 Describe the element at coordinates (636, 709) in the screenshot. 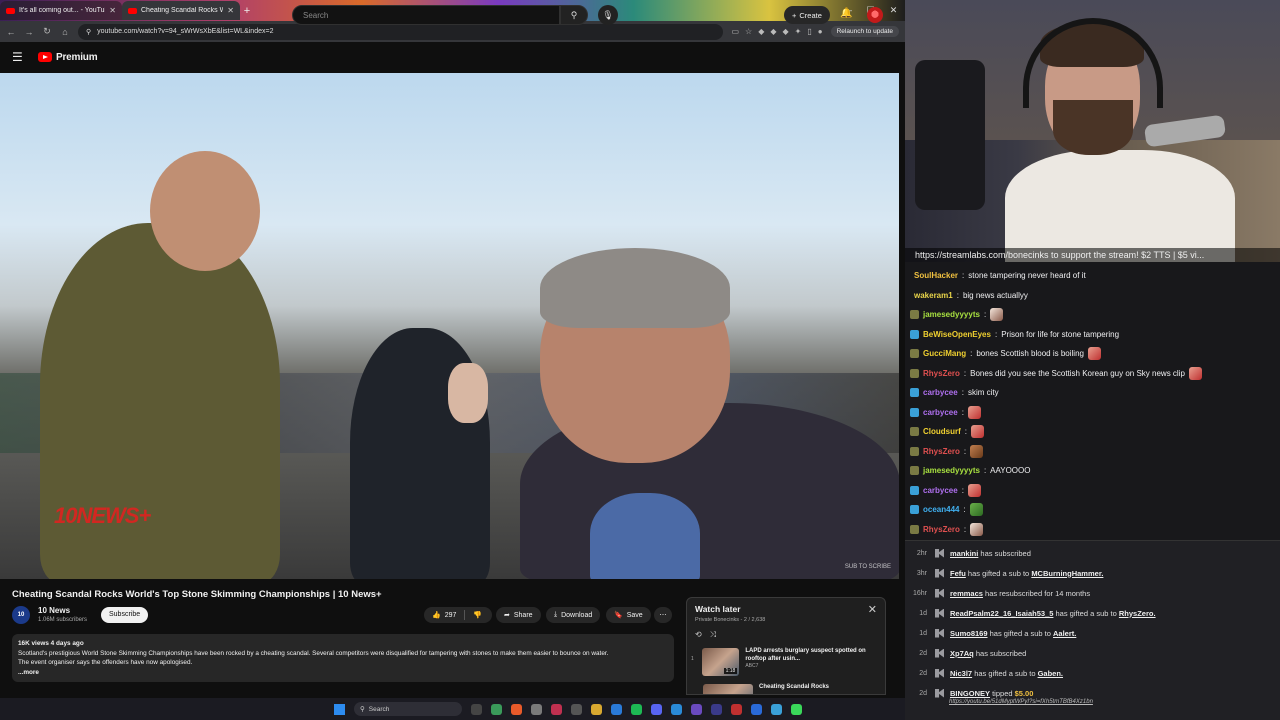

I see `spotify-icon` at that location.